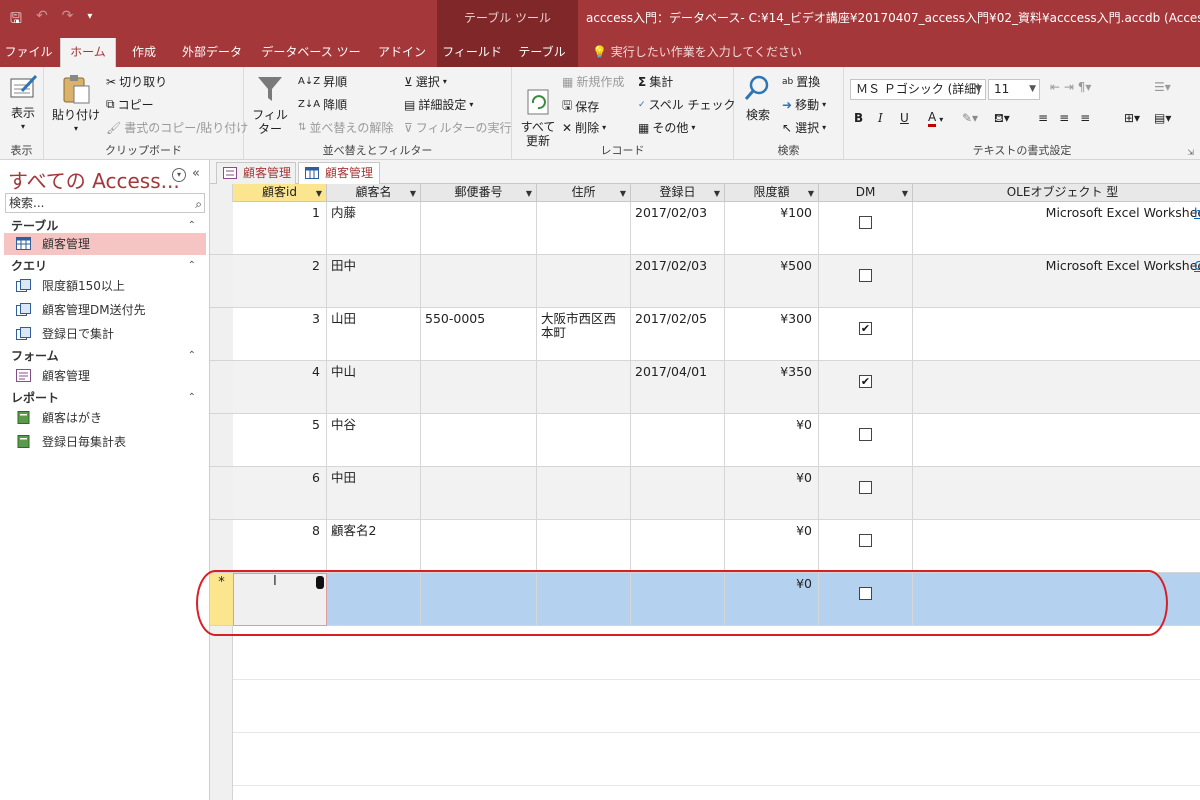 This screenshot has width=1200, height=800. Describe the element at coordinates (374, 440) in the screenshot. I see `cell-customer-name: 中谷` at that location.